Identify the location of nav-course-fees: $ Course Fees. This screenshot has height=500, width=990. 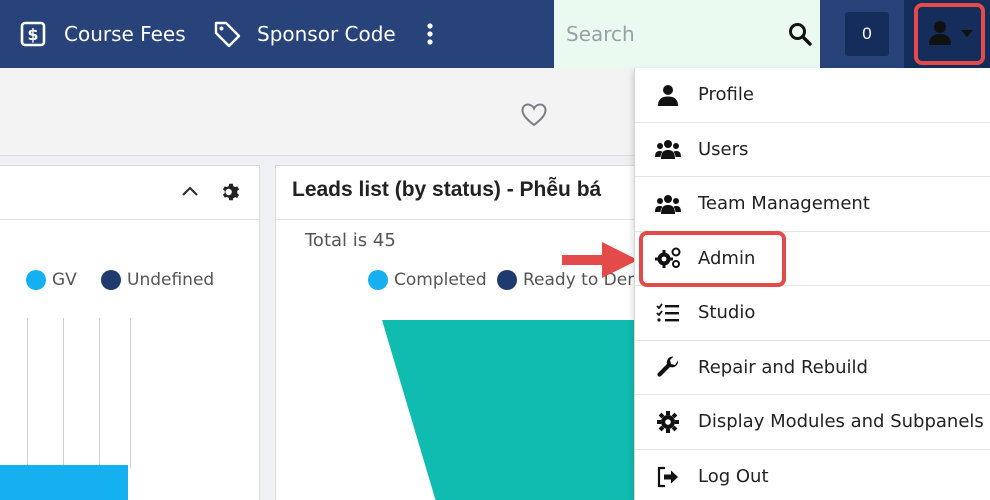
(103, 34).